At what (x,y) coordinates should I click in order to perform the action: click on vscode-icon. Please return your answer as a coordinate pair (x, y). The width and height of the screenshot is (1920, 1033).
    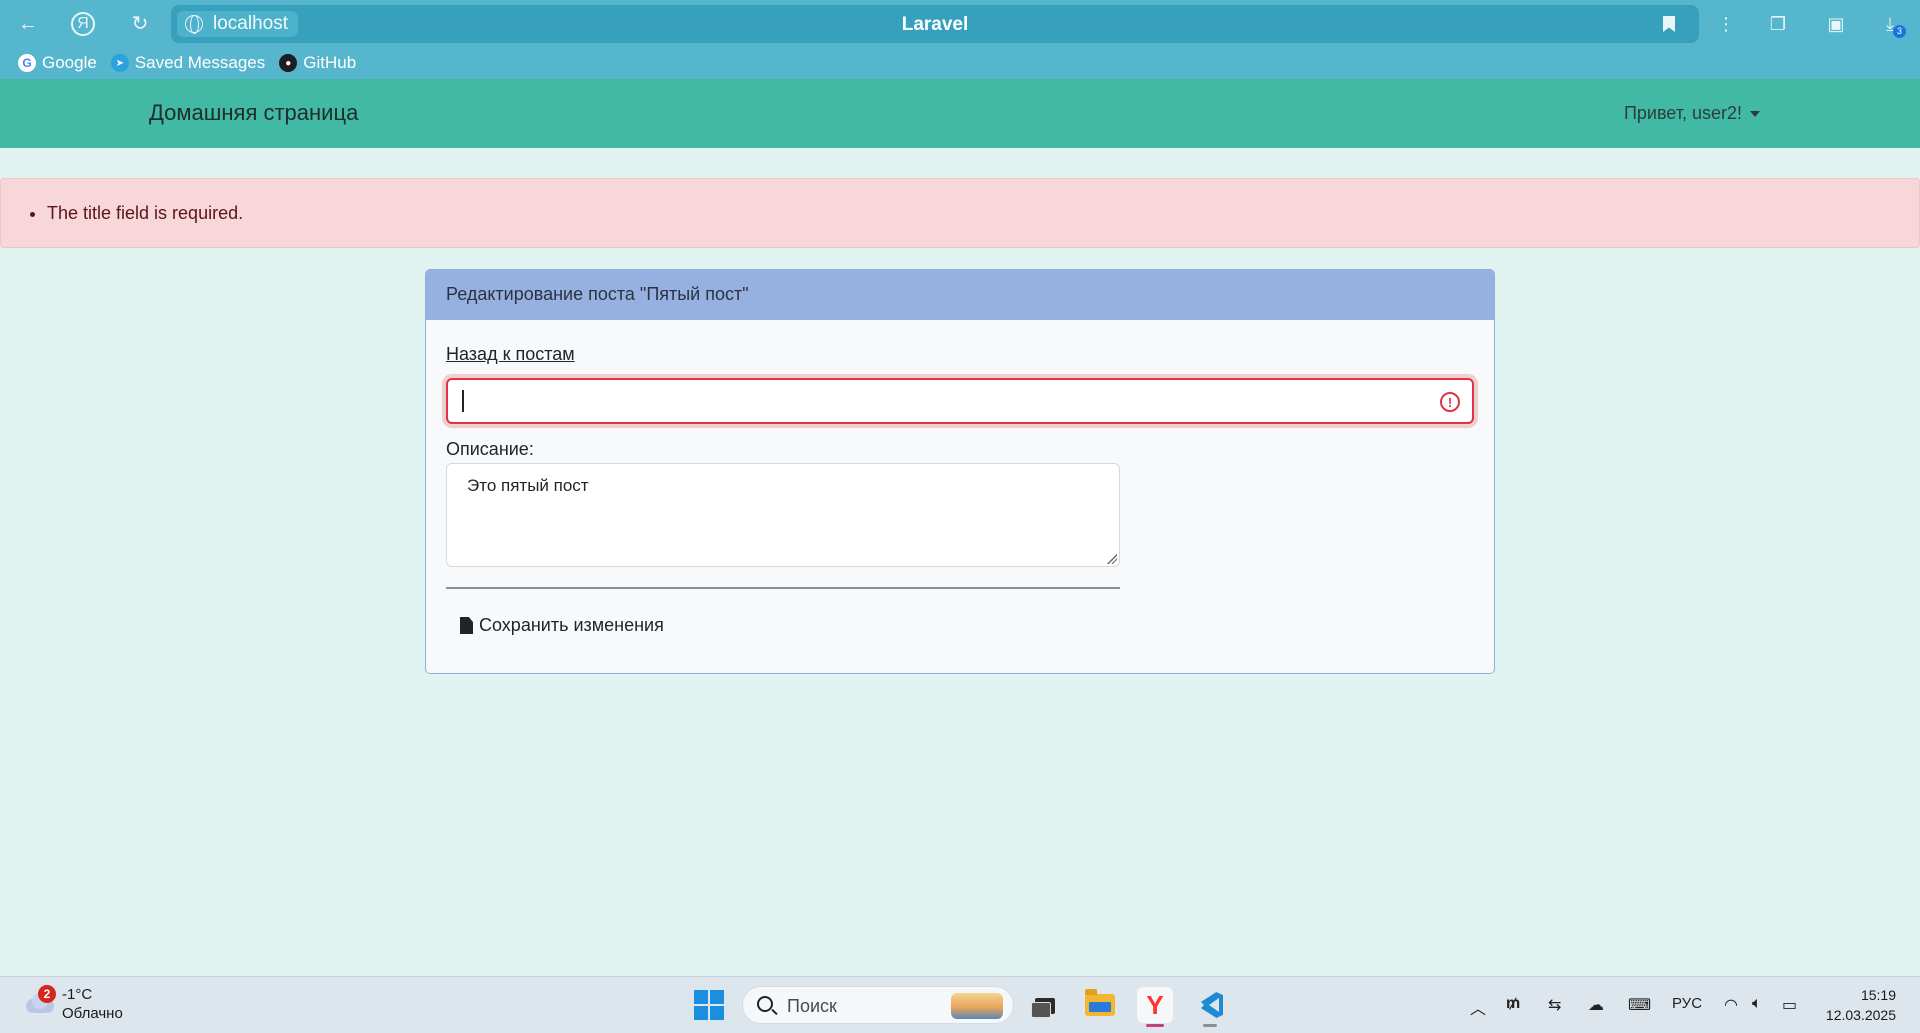
    Looking at the image, I should click on (1210, 1007).